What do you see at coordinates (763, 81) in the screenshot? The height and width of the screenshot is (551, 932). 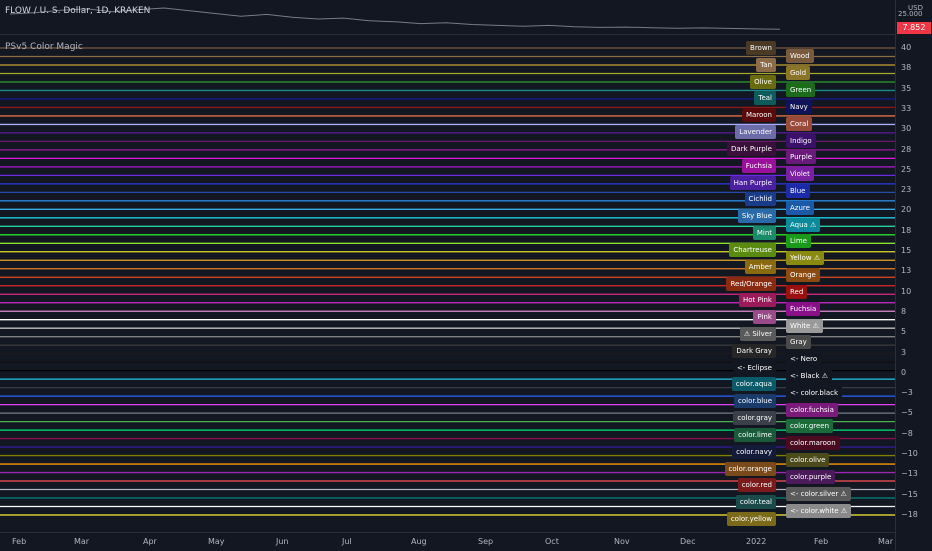 I see `color-label: Olive` at bounding box center [763, 81].